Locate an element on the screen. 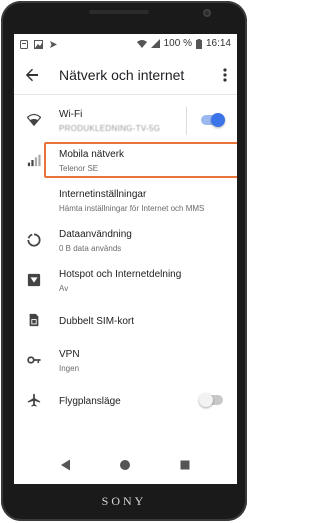 The image size is (320, 523). signal-icon is located at coordinates (155, 43).